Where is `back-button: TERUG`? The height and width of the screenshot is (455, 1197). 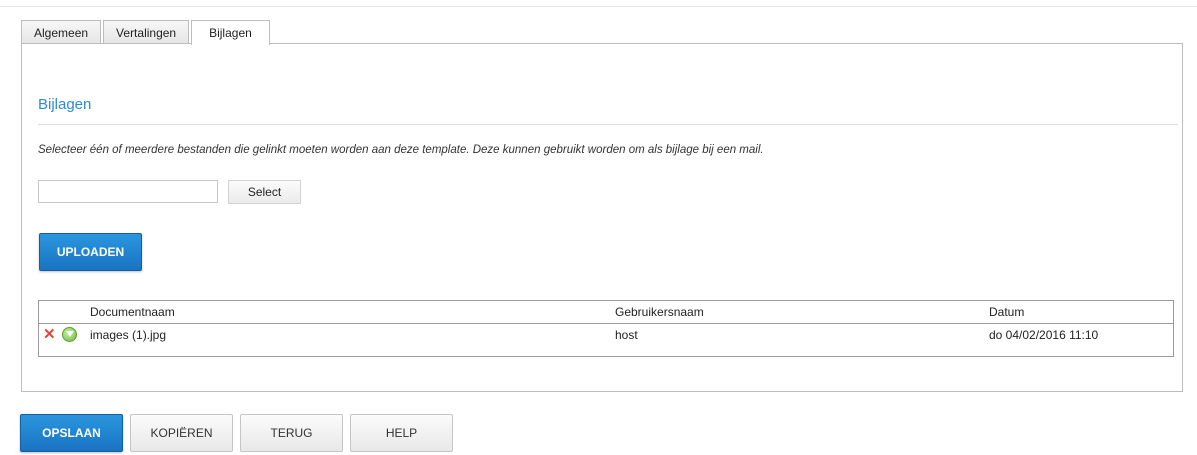
back-button: TERUG is located at coordinates (291, 433).